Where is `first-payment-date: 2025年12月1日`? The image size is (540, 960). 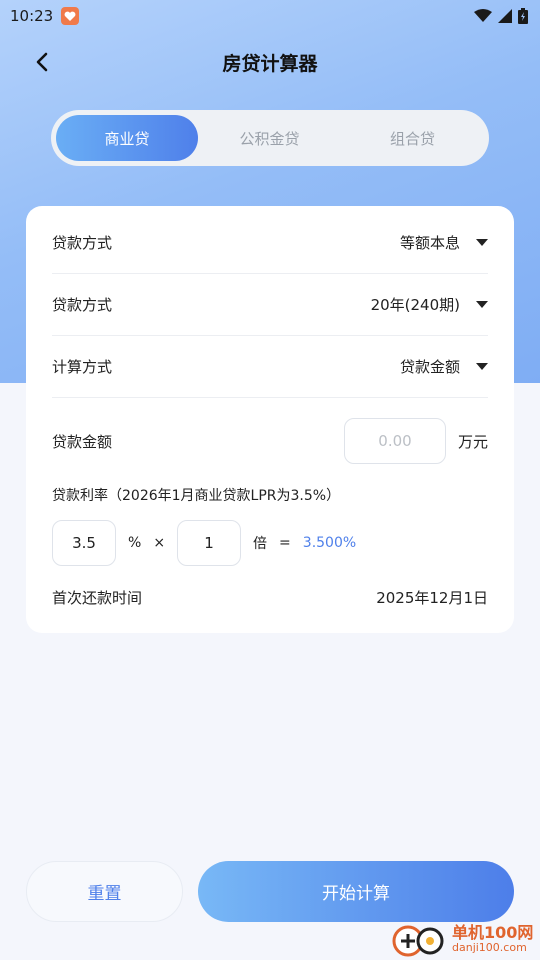 first-payment-date: 2025年12月1日 is located at coordinates (432, 597).